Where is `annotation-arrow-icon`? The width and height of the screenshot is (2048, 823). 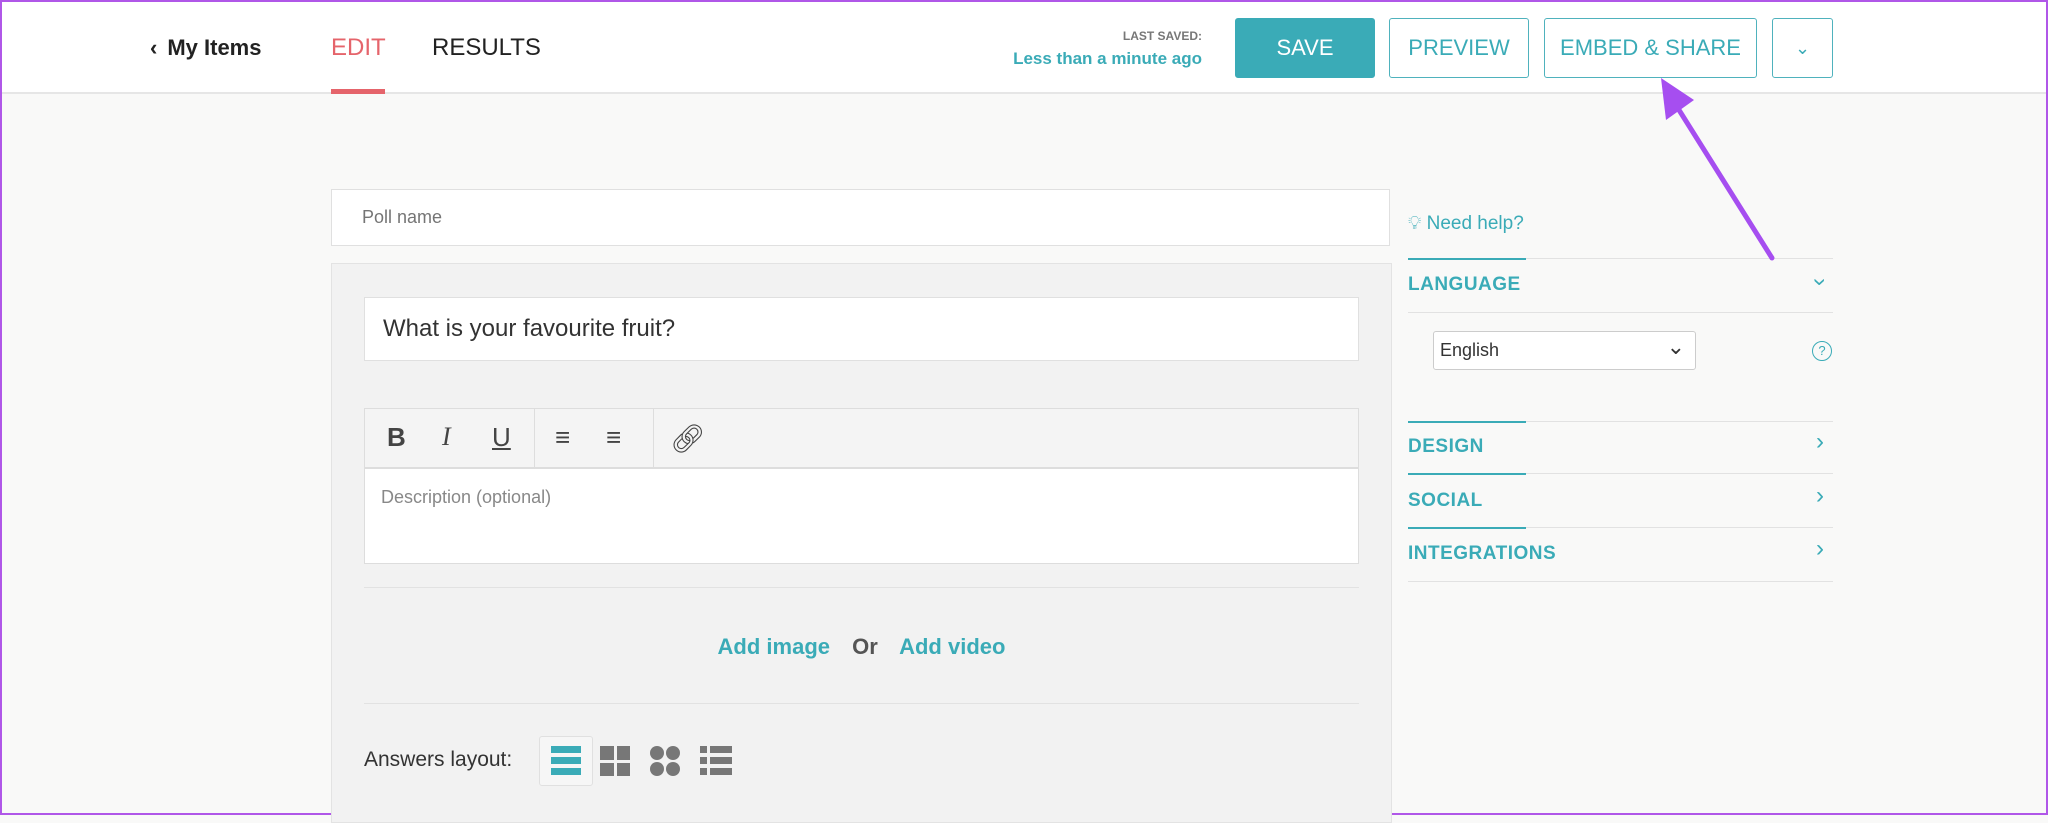 annotation-arrow-icon is located at coordinates (1718, 169).